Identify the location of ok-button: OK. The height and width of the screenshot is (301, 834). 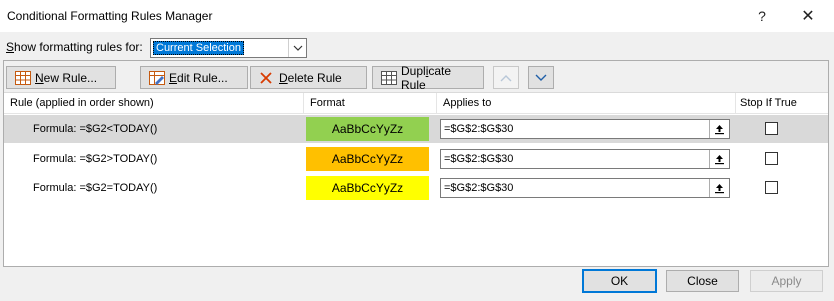
(619, 281).